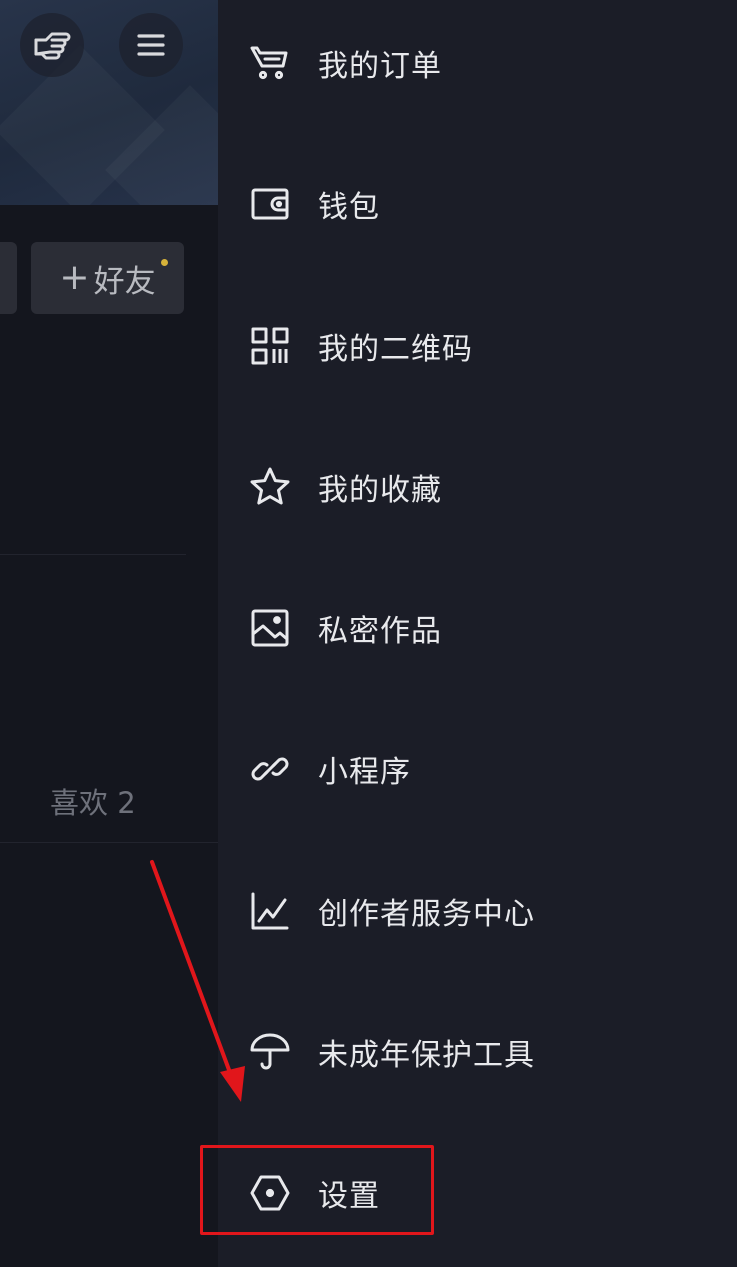  Describe the element at coordinates (317, 1190) in the screenshot. I see `settings-highlight-box` at that location.